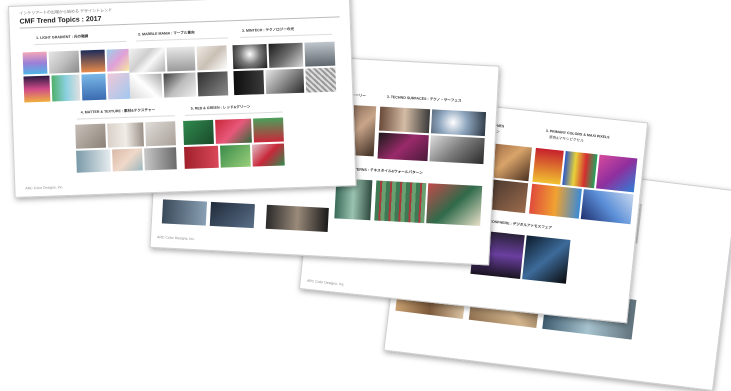 Image resolution: width=731 pixels, height=391 pixels. I want to click on slide1-caption-mintech: 3. MINTECH : テクノロジーの光, so click(268, 30).